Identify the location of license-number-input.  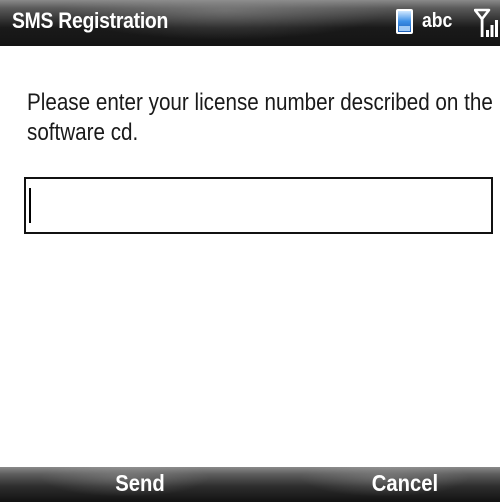
(258, 205).